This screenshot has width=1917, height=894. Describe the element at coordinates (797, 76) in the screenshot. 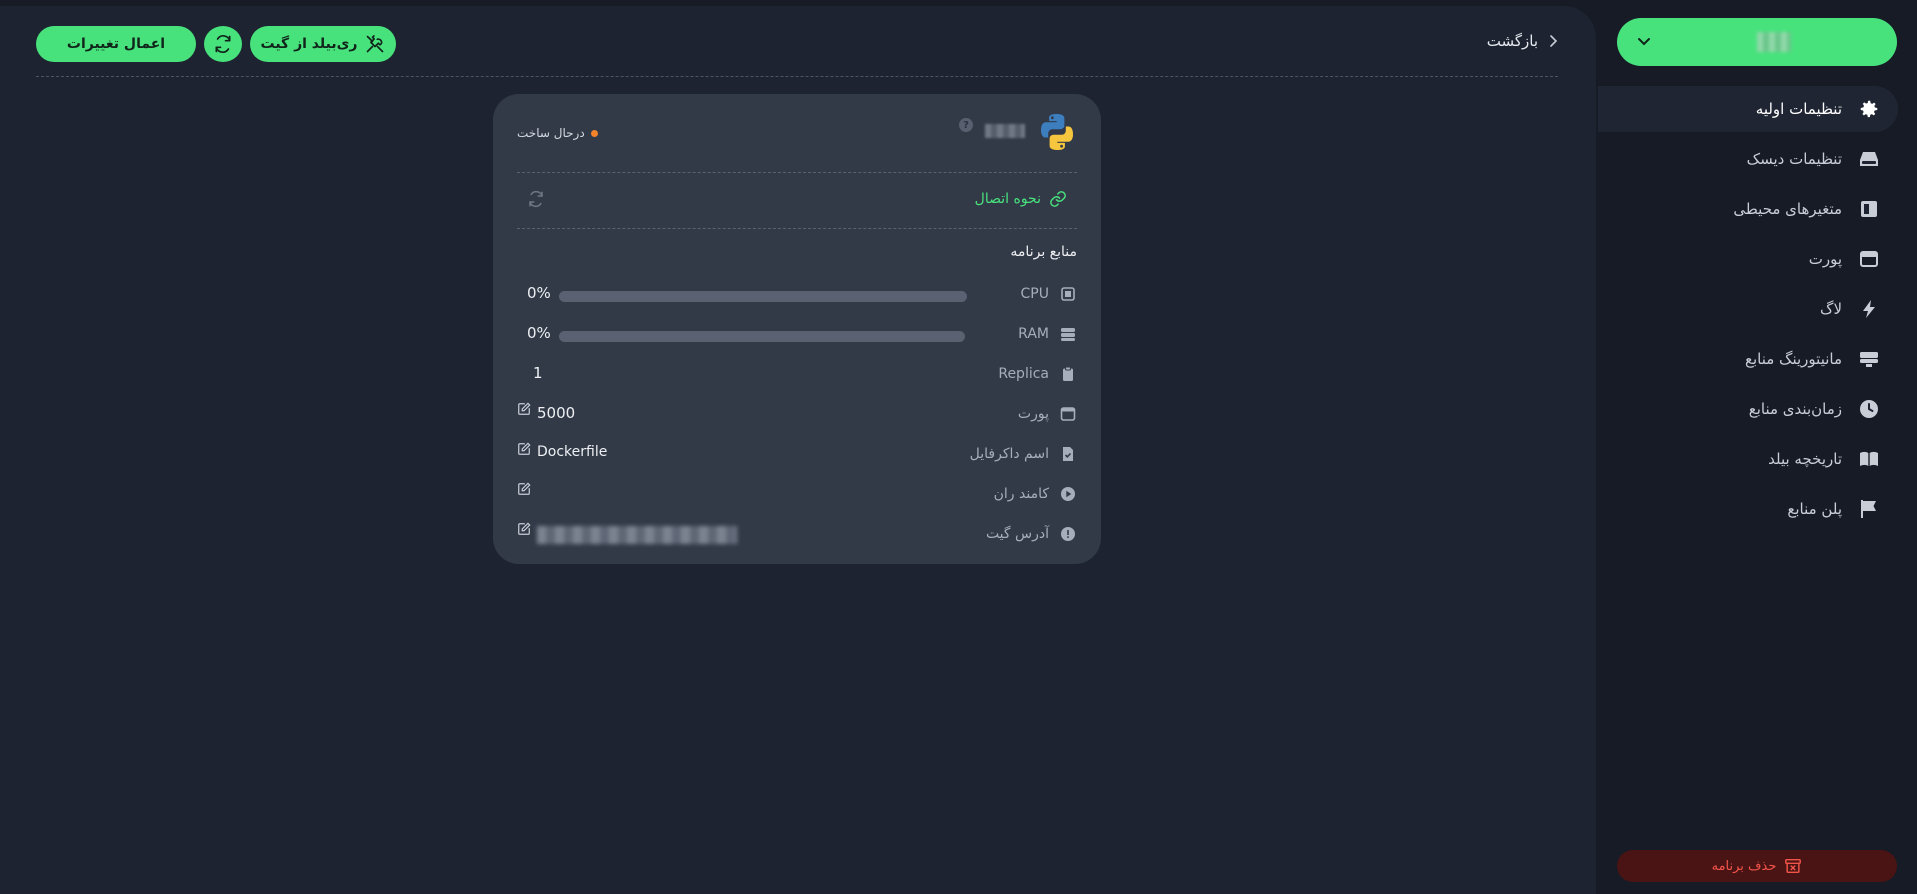

I see `divider` at that location.